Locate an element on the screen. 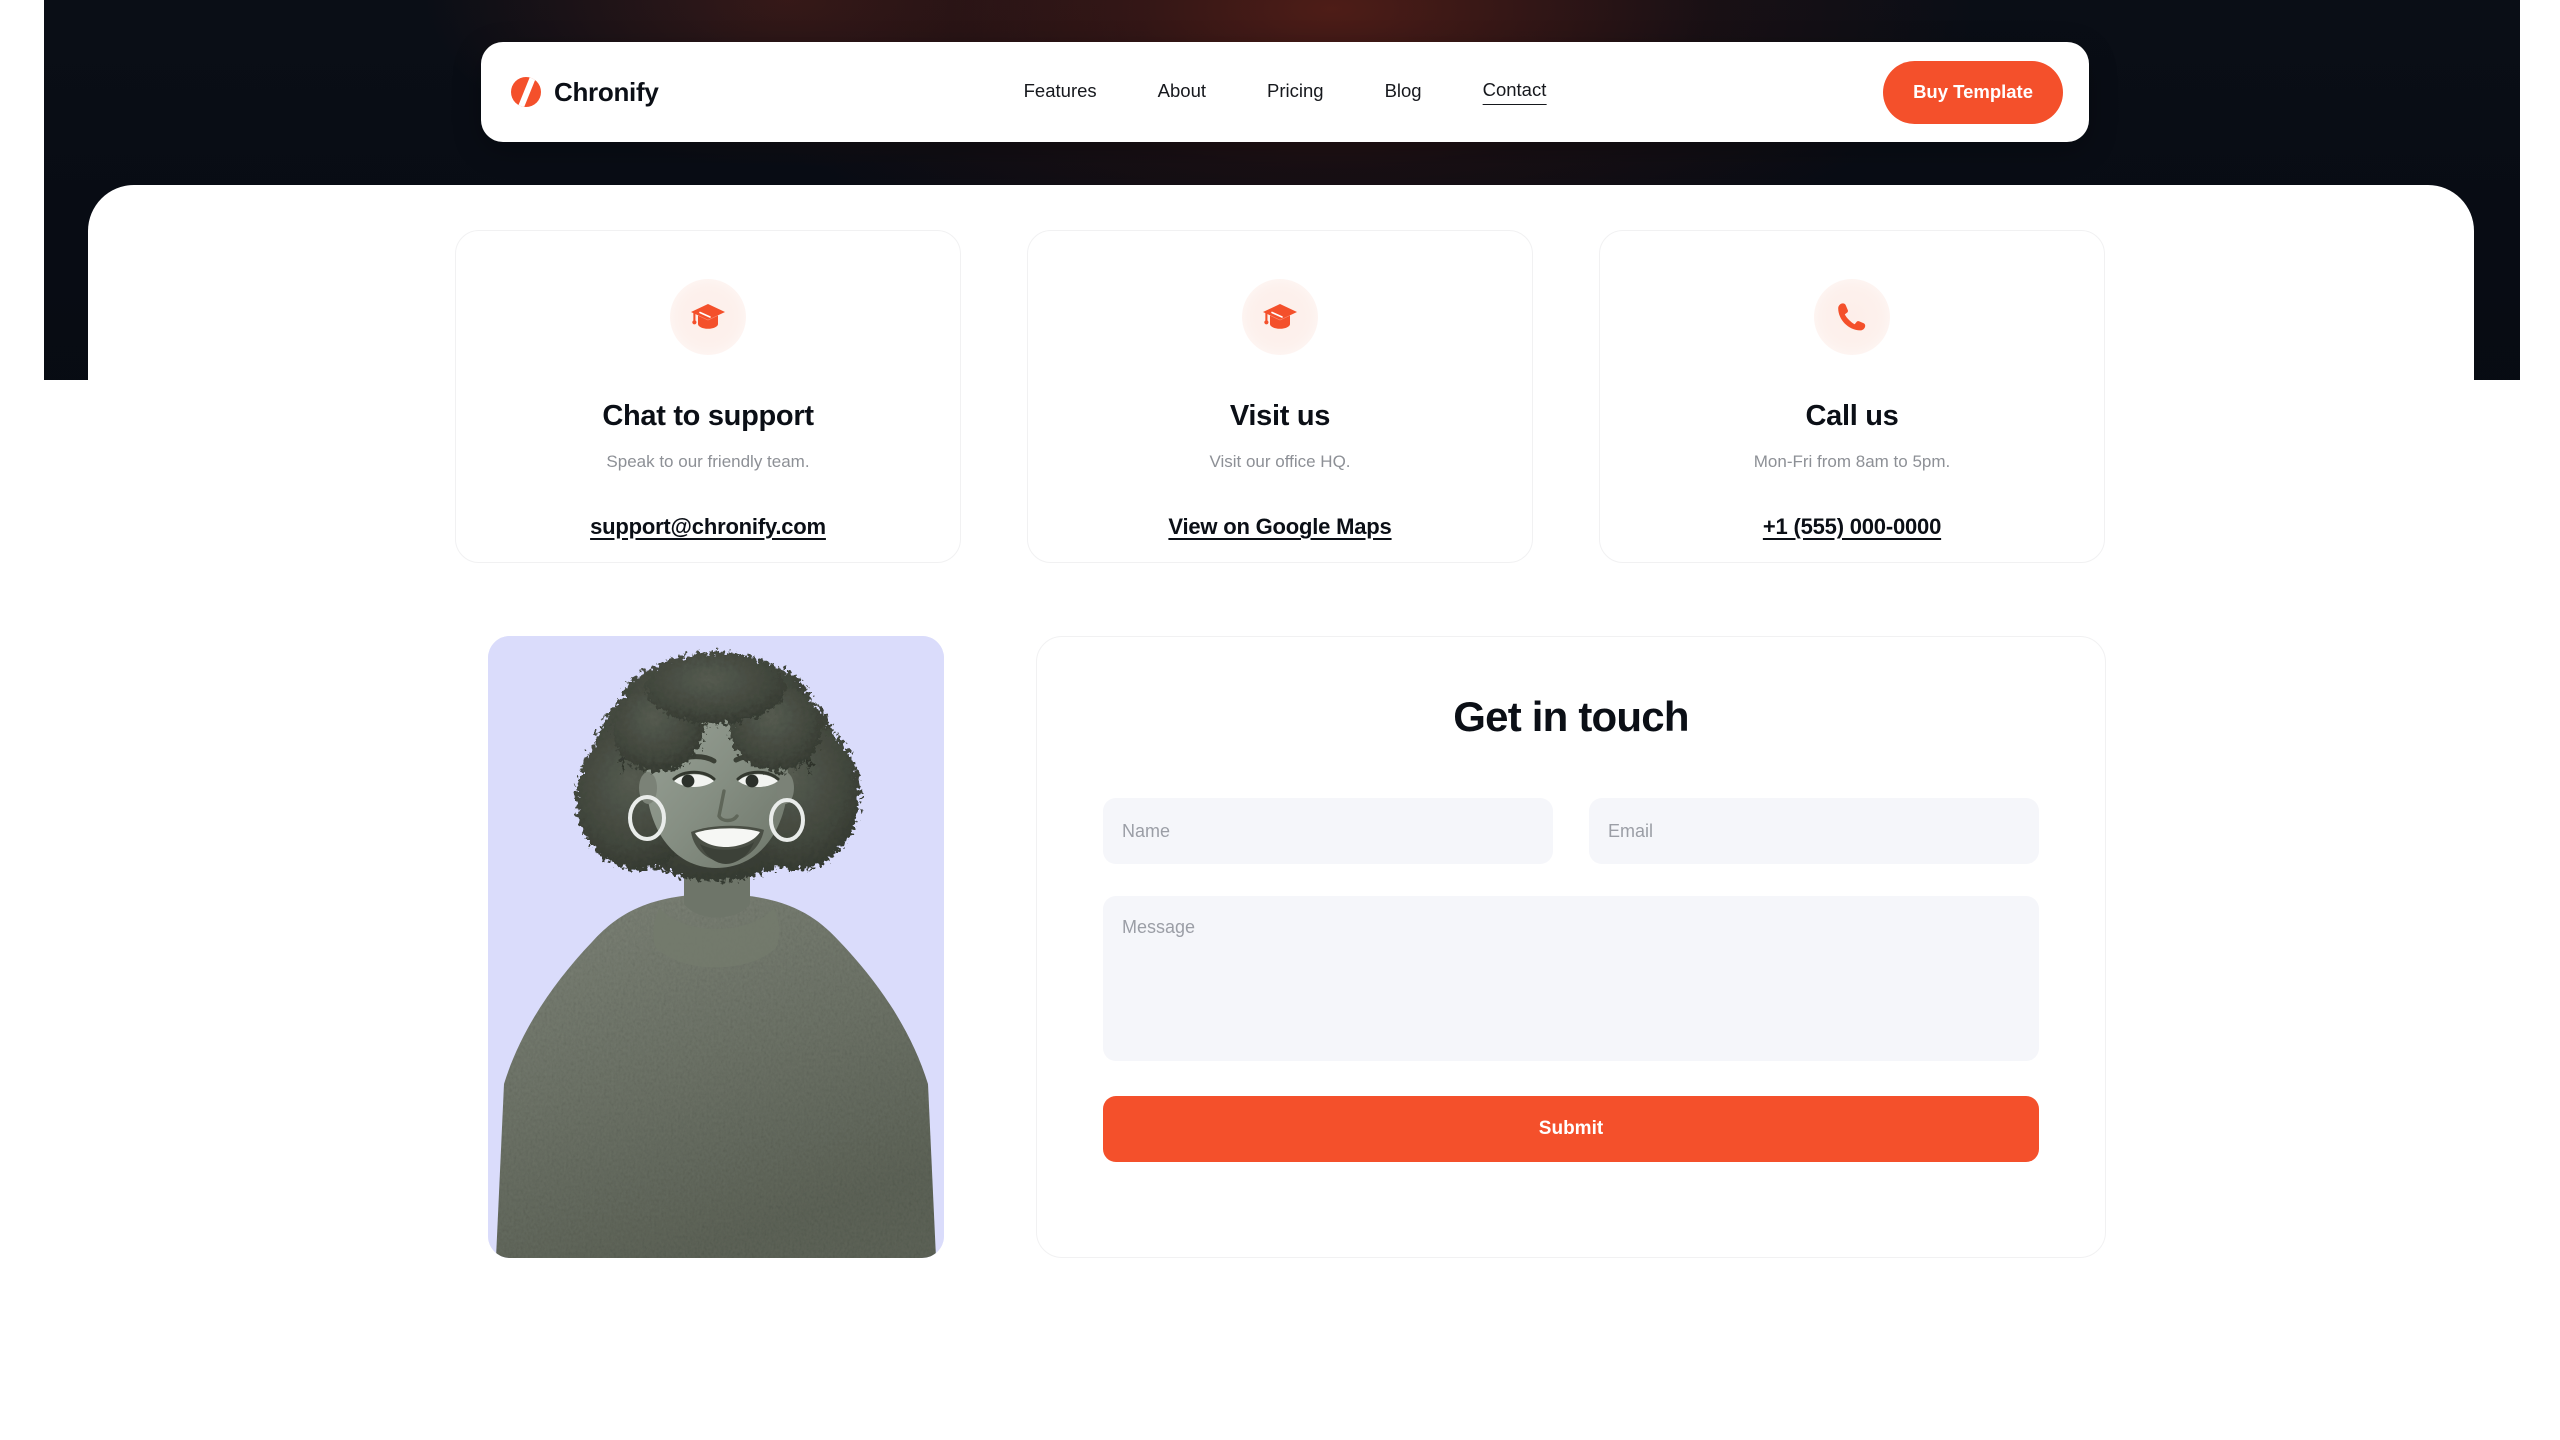  brand-name: Chronify is located at coordinates (606, 91).